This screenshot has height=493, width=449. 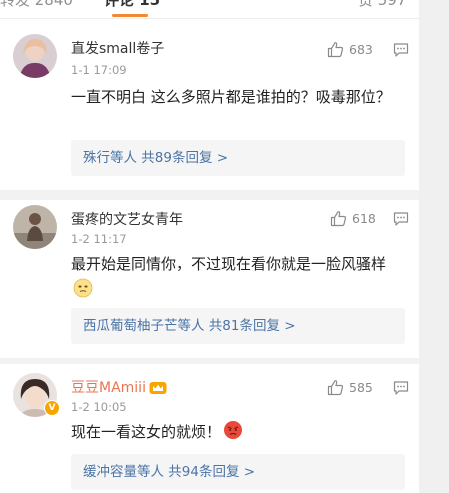 I want to click on comment-text: 一直不明白 这么多照片都是谁拍的？吸毒那位？, so click(x=231, y=97).